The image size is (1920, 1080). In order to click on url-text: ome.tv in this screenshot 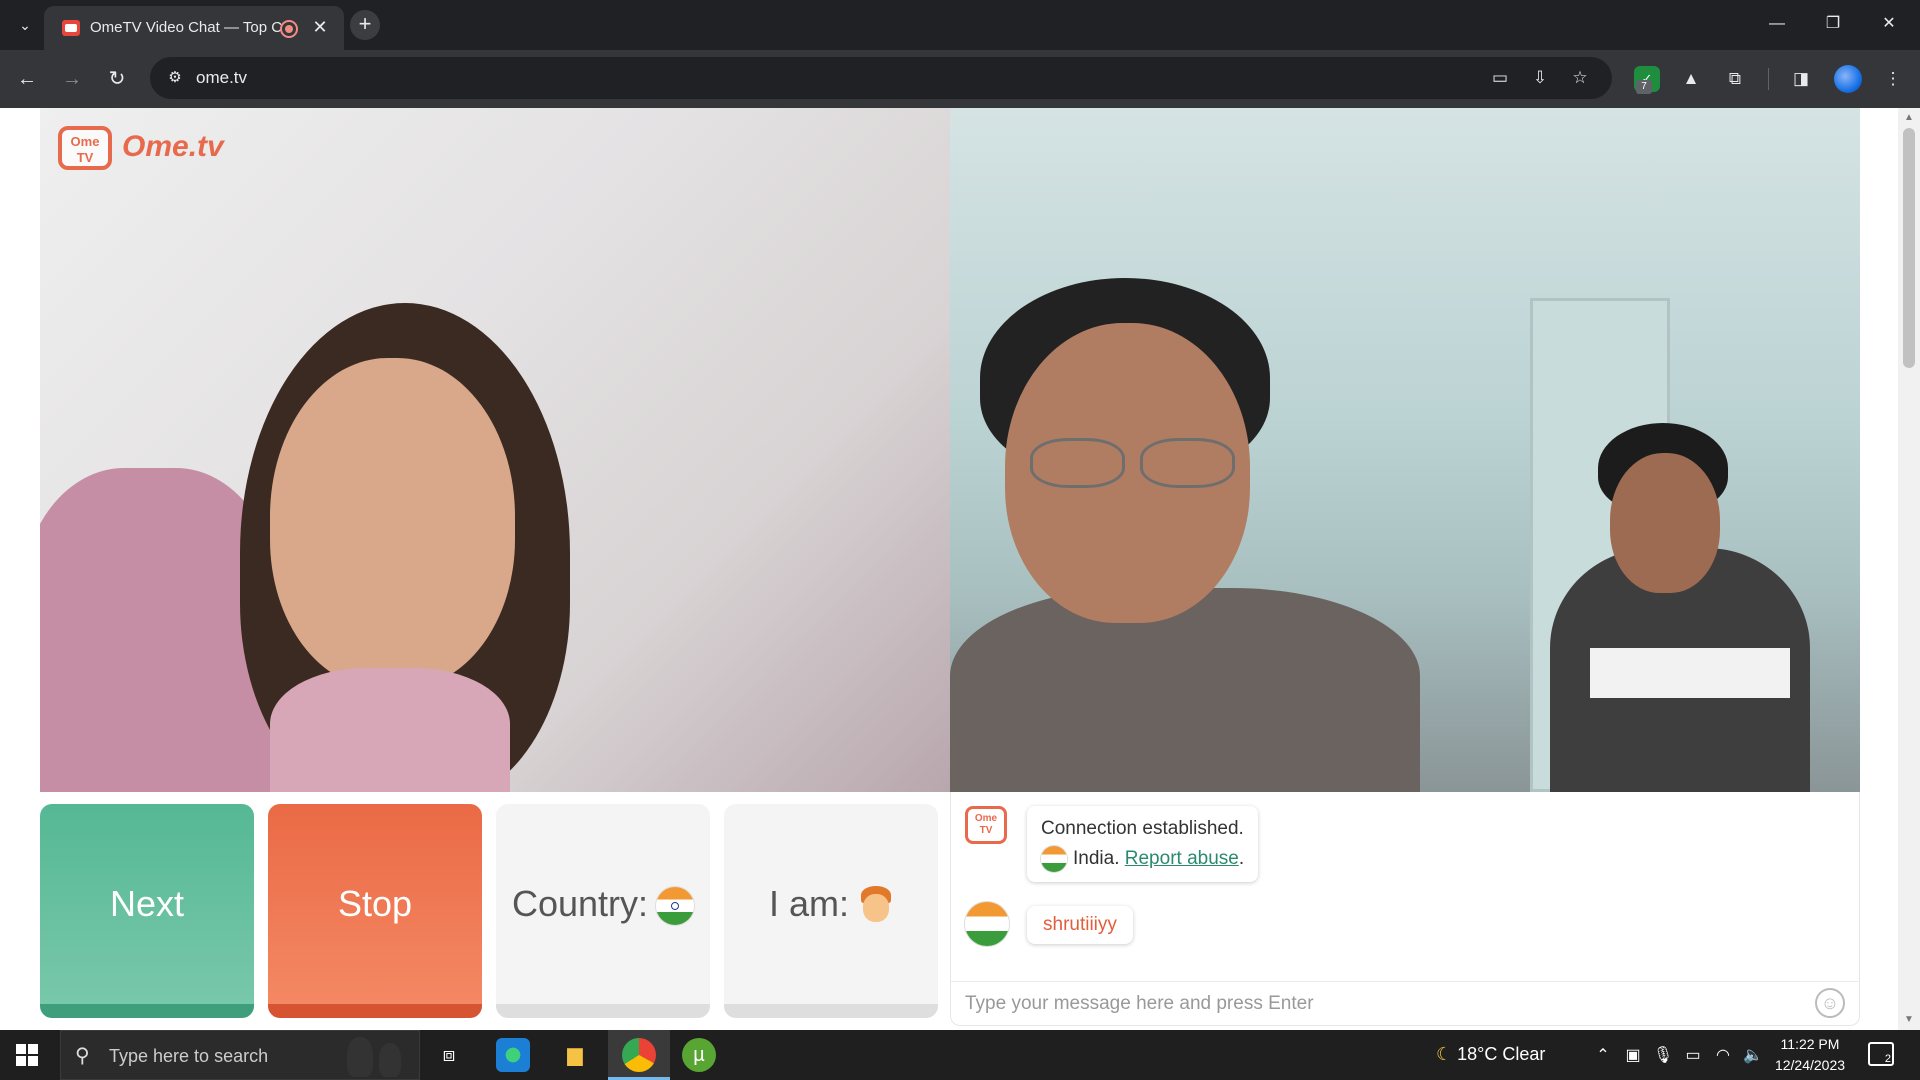, I will do `click(221, 78)`.